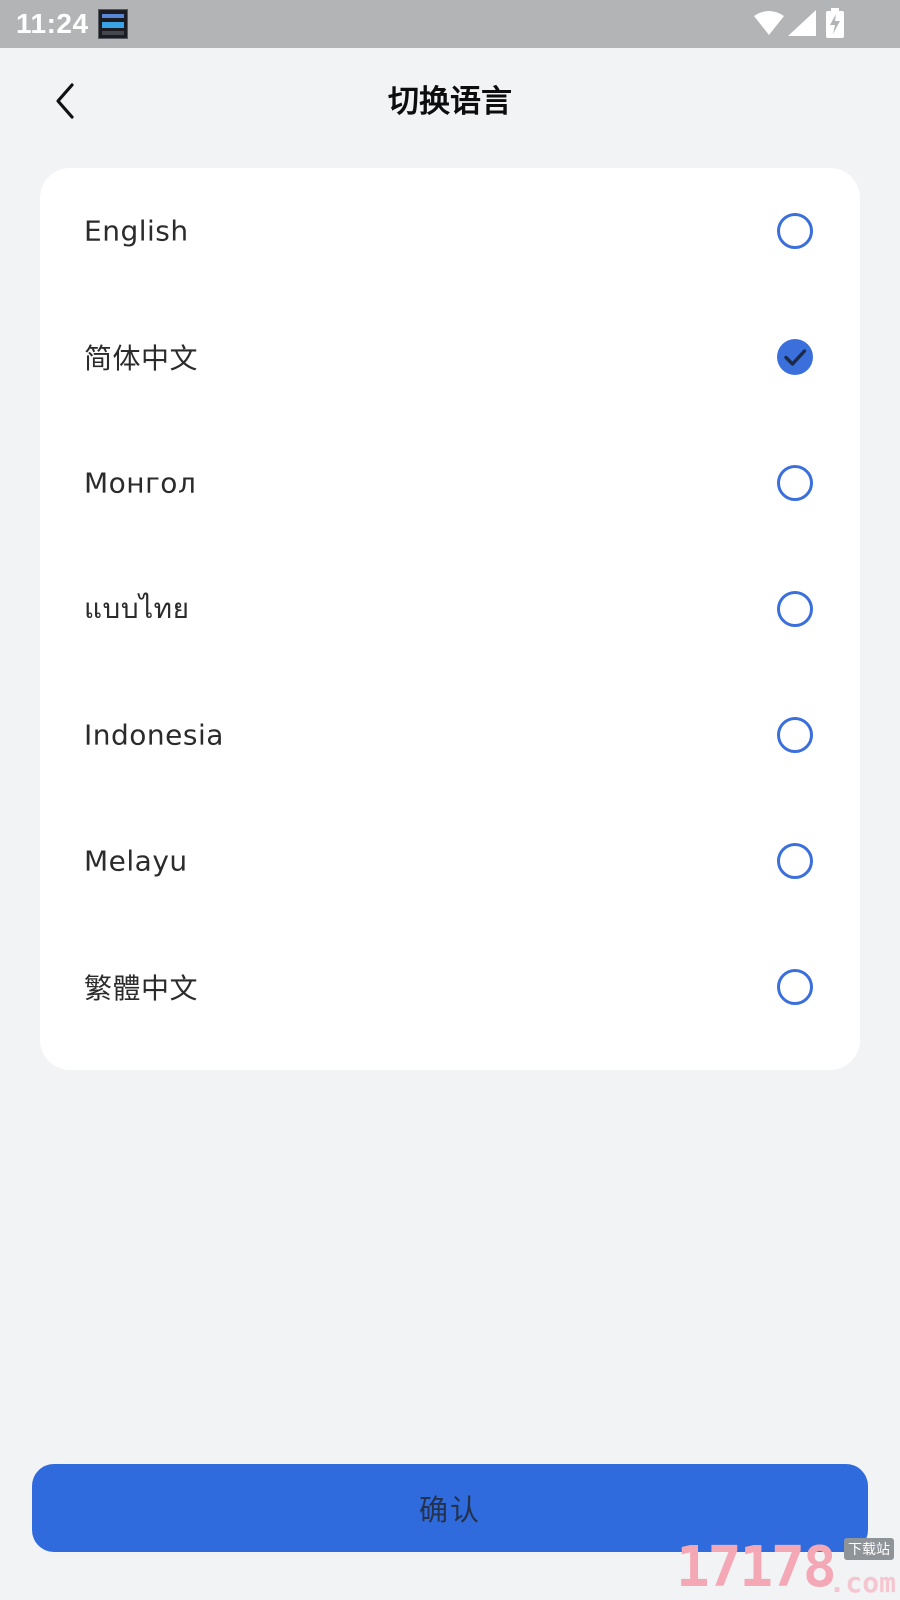  I want to click on watermark-logo: 17178 下载站 .com, so click(788, 1568).